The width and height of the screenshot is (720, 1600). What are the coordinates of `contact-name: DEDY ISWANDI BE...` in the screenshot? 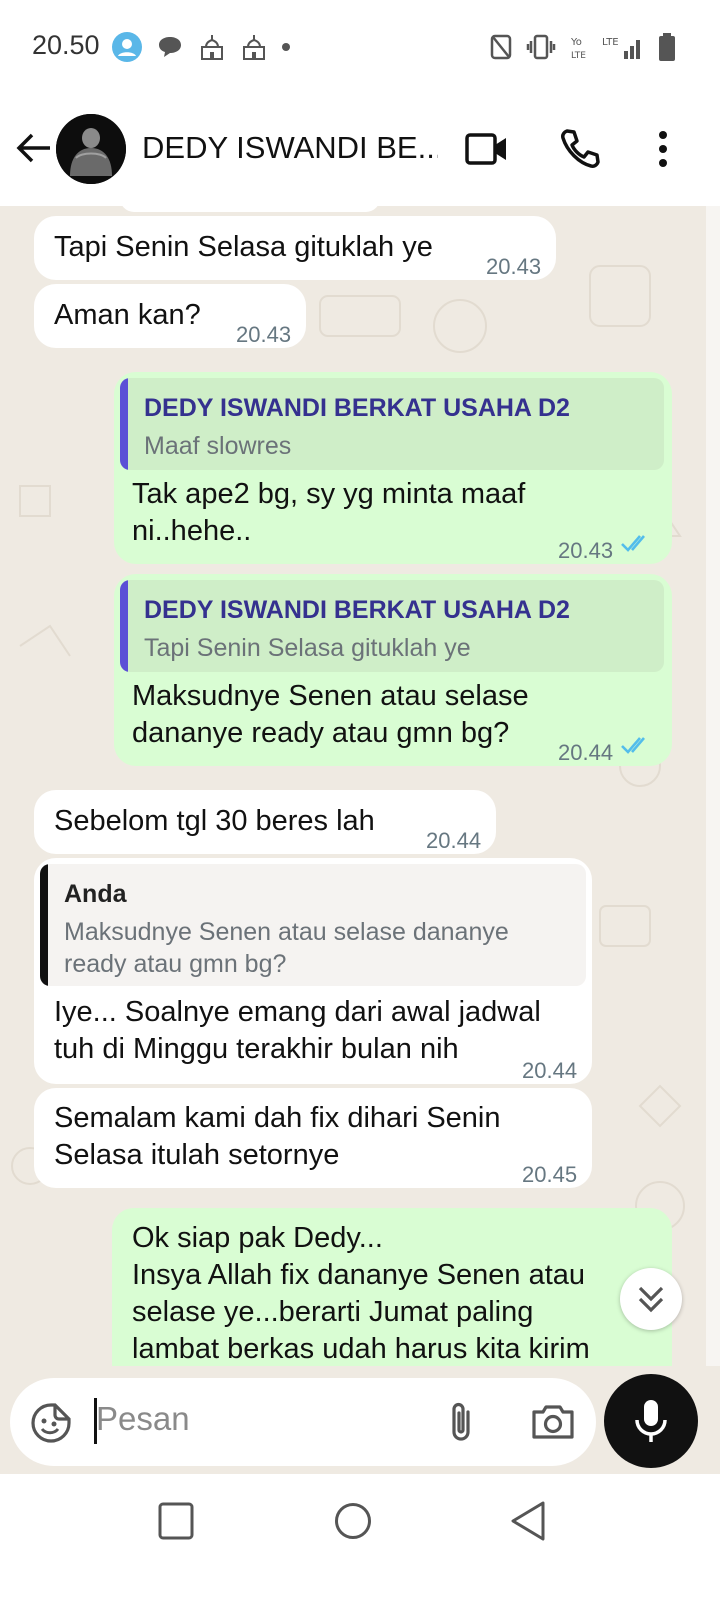 It's located at (290, 148).